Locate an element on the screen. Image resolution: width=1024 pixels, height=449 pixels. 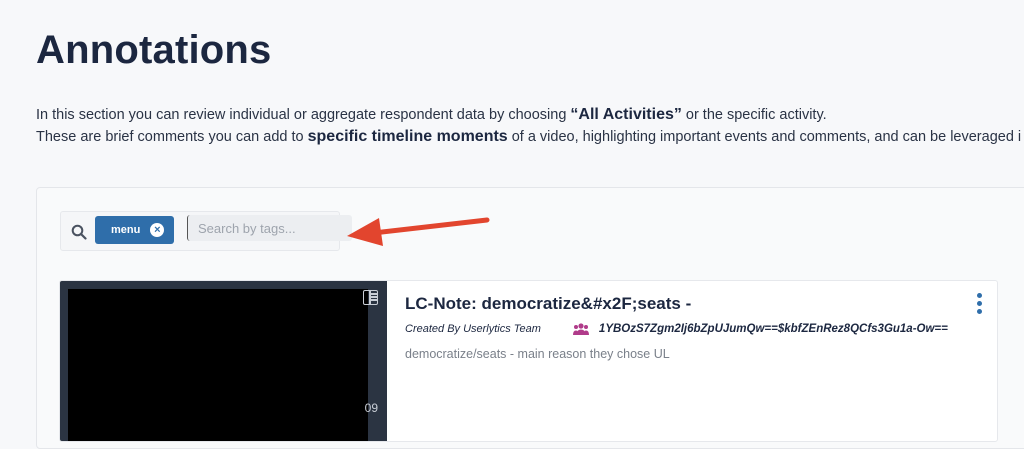
tag-chip-label: menu is located at coordinates (126, 230).